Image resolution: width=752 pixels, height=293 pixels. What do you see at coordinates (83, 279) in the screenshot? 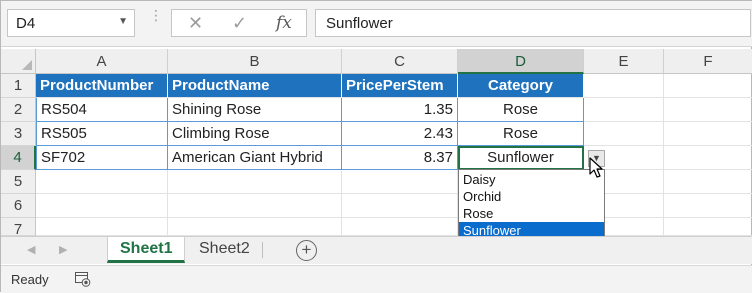
I see `macro-recording-icon` at bounding box center [83, 279].